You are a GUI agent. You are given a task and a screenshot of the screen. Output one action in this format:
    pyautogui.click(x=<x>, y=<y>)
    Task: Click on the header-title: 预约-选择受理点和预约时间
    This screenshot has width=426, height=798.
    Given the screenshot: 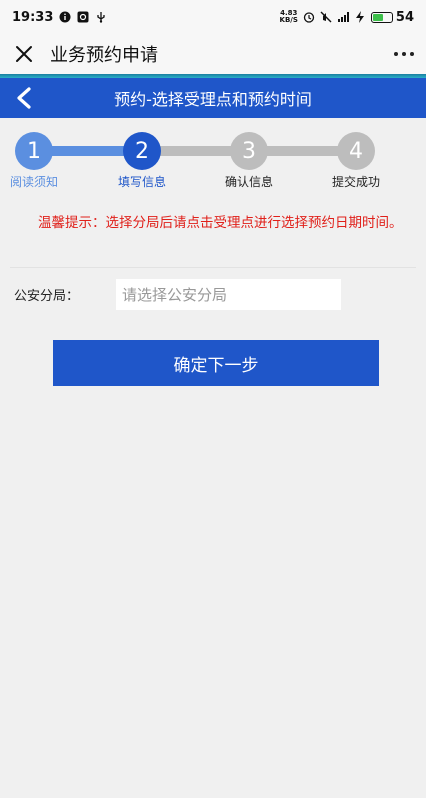 What is the action you would take?
    pyautogui.click(x=213, y=99)
    